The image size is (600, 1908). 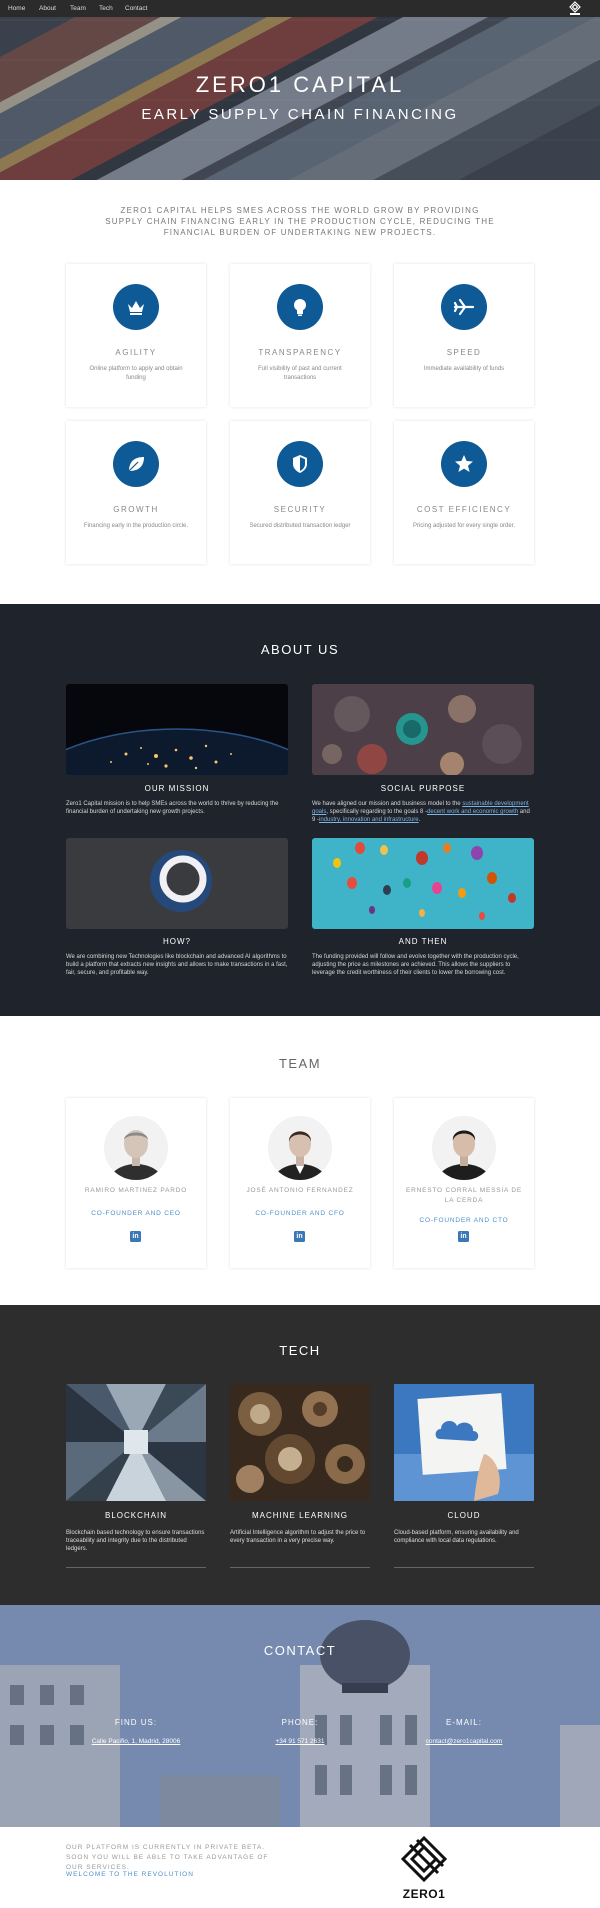 What do you see at coordinates (300, 509) in the screenshot?
I see `feature-title: SECURITY` at bounding box center [300, 509].